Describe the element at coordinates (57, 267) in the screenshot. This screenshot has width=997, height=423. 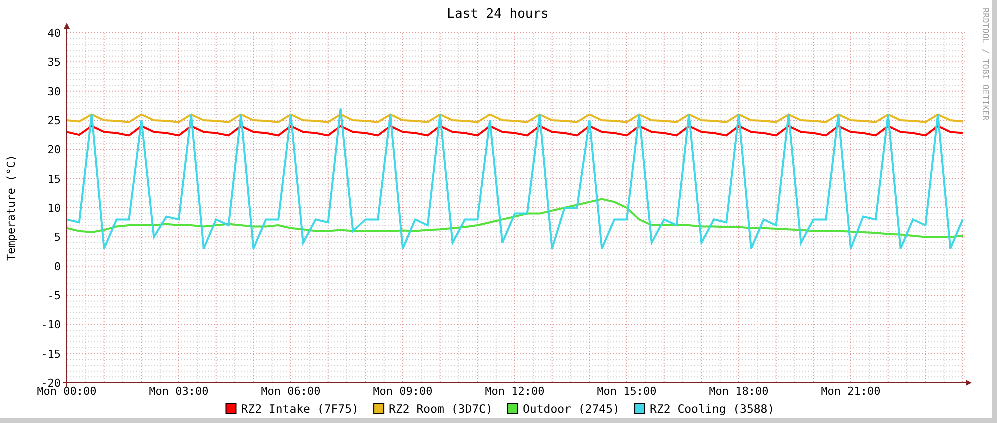
I see `axis-label: 0` at that location.